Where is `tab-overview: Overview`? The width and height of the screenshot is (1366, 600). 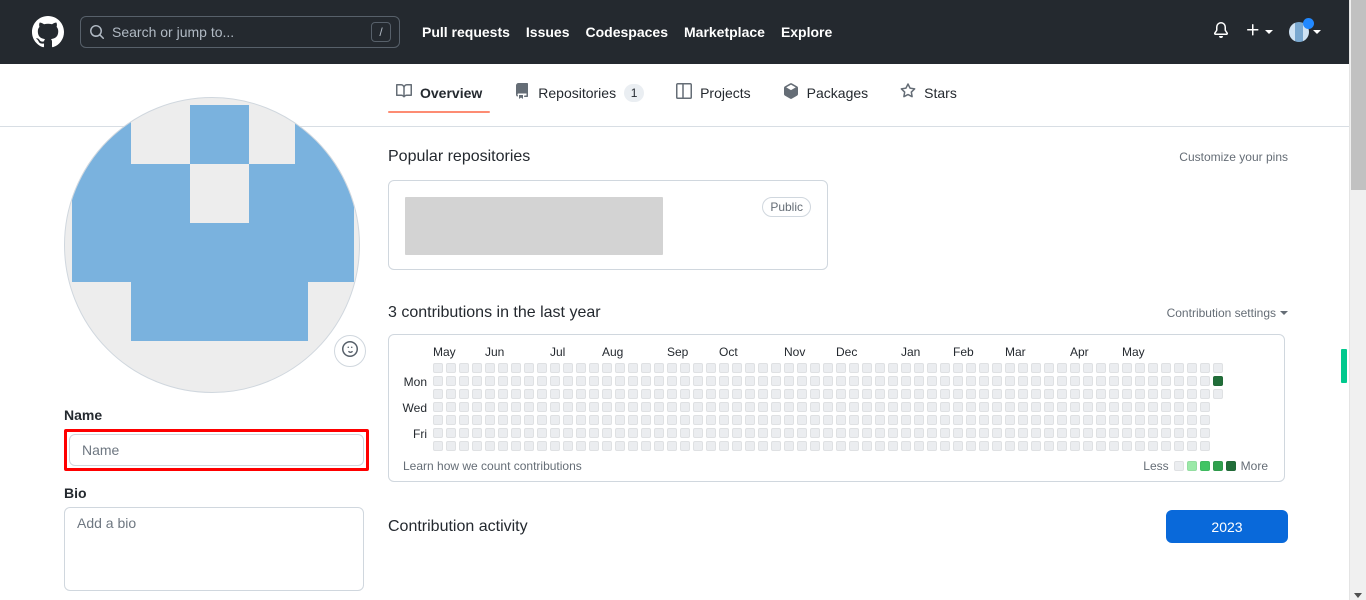 tab-overview: Overview is located at coordinates (443, 94).